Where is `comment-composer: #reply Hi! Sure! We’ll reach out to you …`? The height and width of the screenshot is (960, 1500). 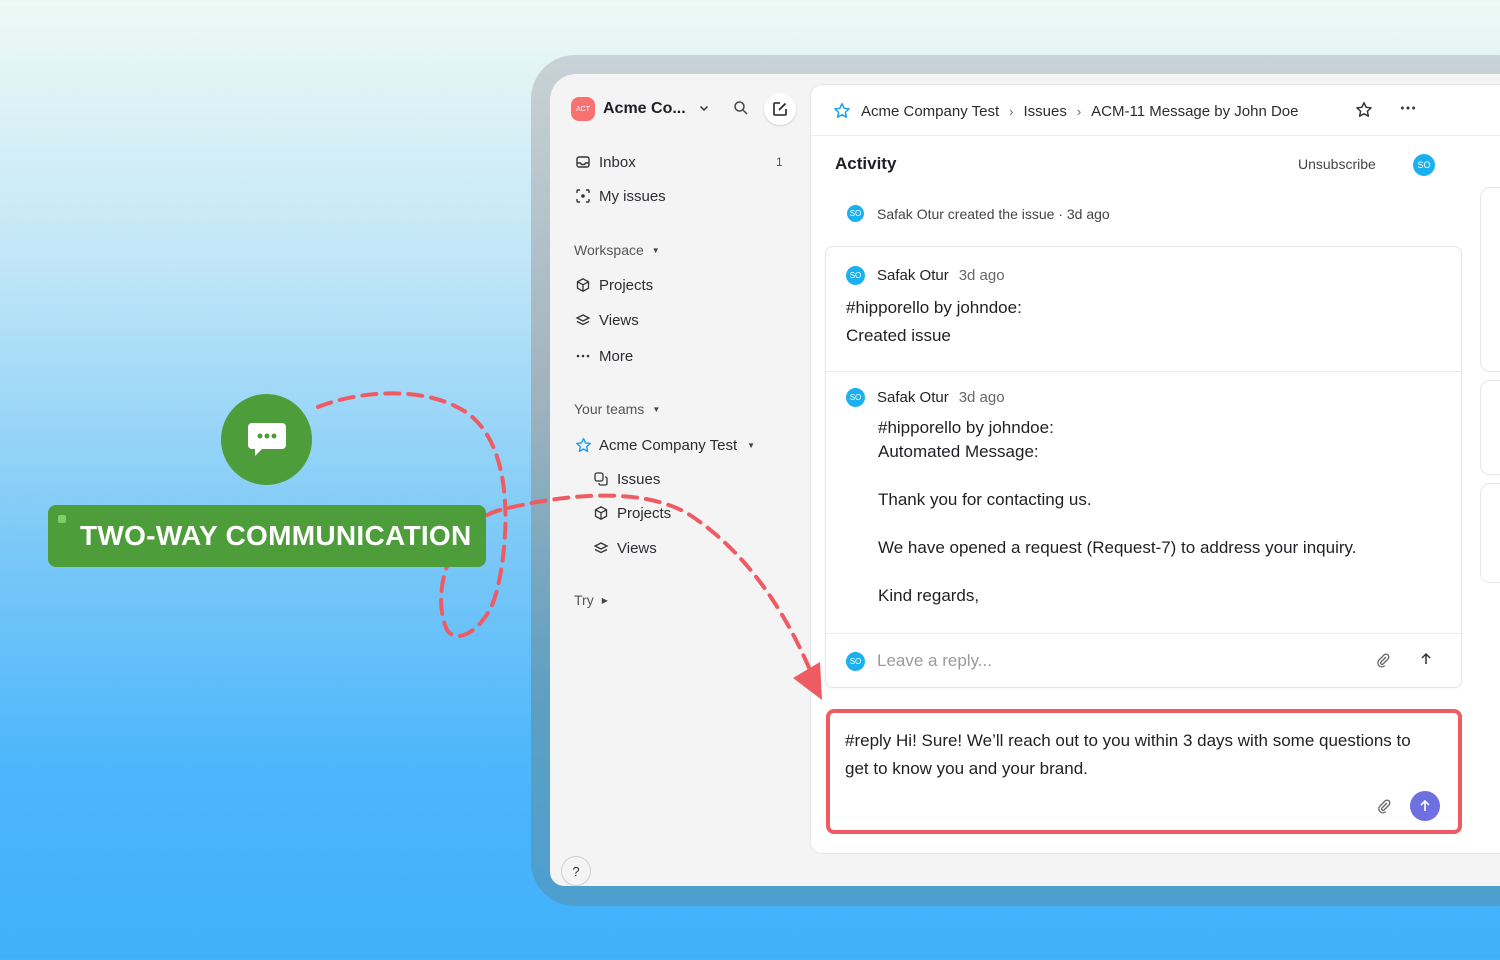
comment-composer: #reply Hi! Sure! We’ll reach out to you … is located at coordinates (1144, 771).